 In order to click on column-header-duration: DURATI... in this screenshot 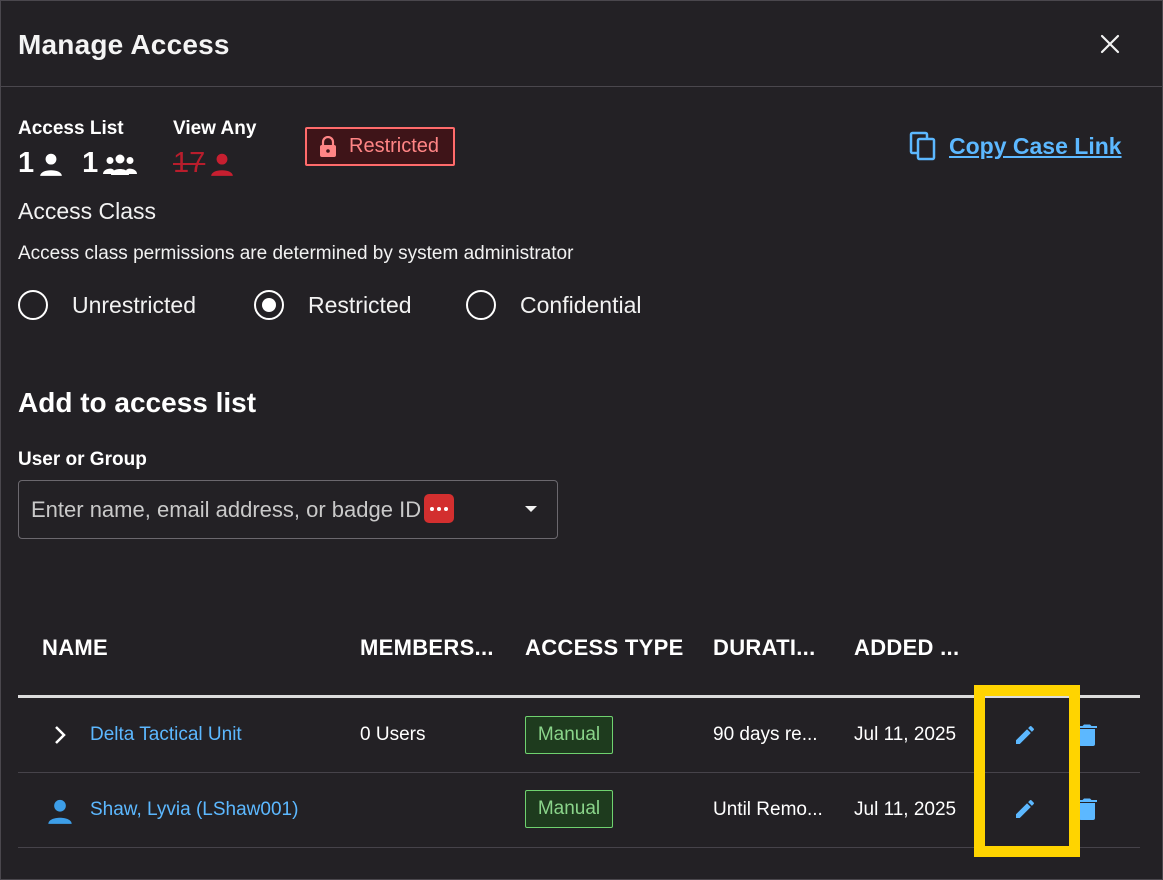, I will do `click(764, 648)`.